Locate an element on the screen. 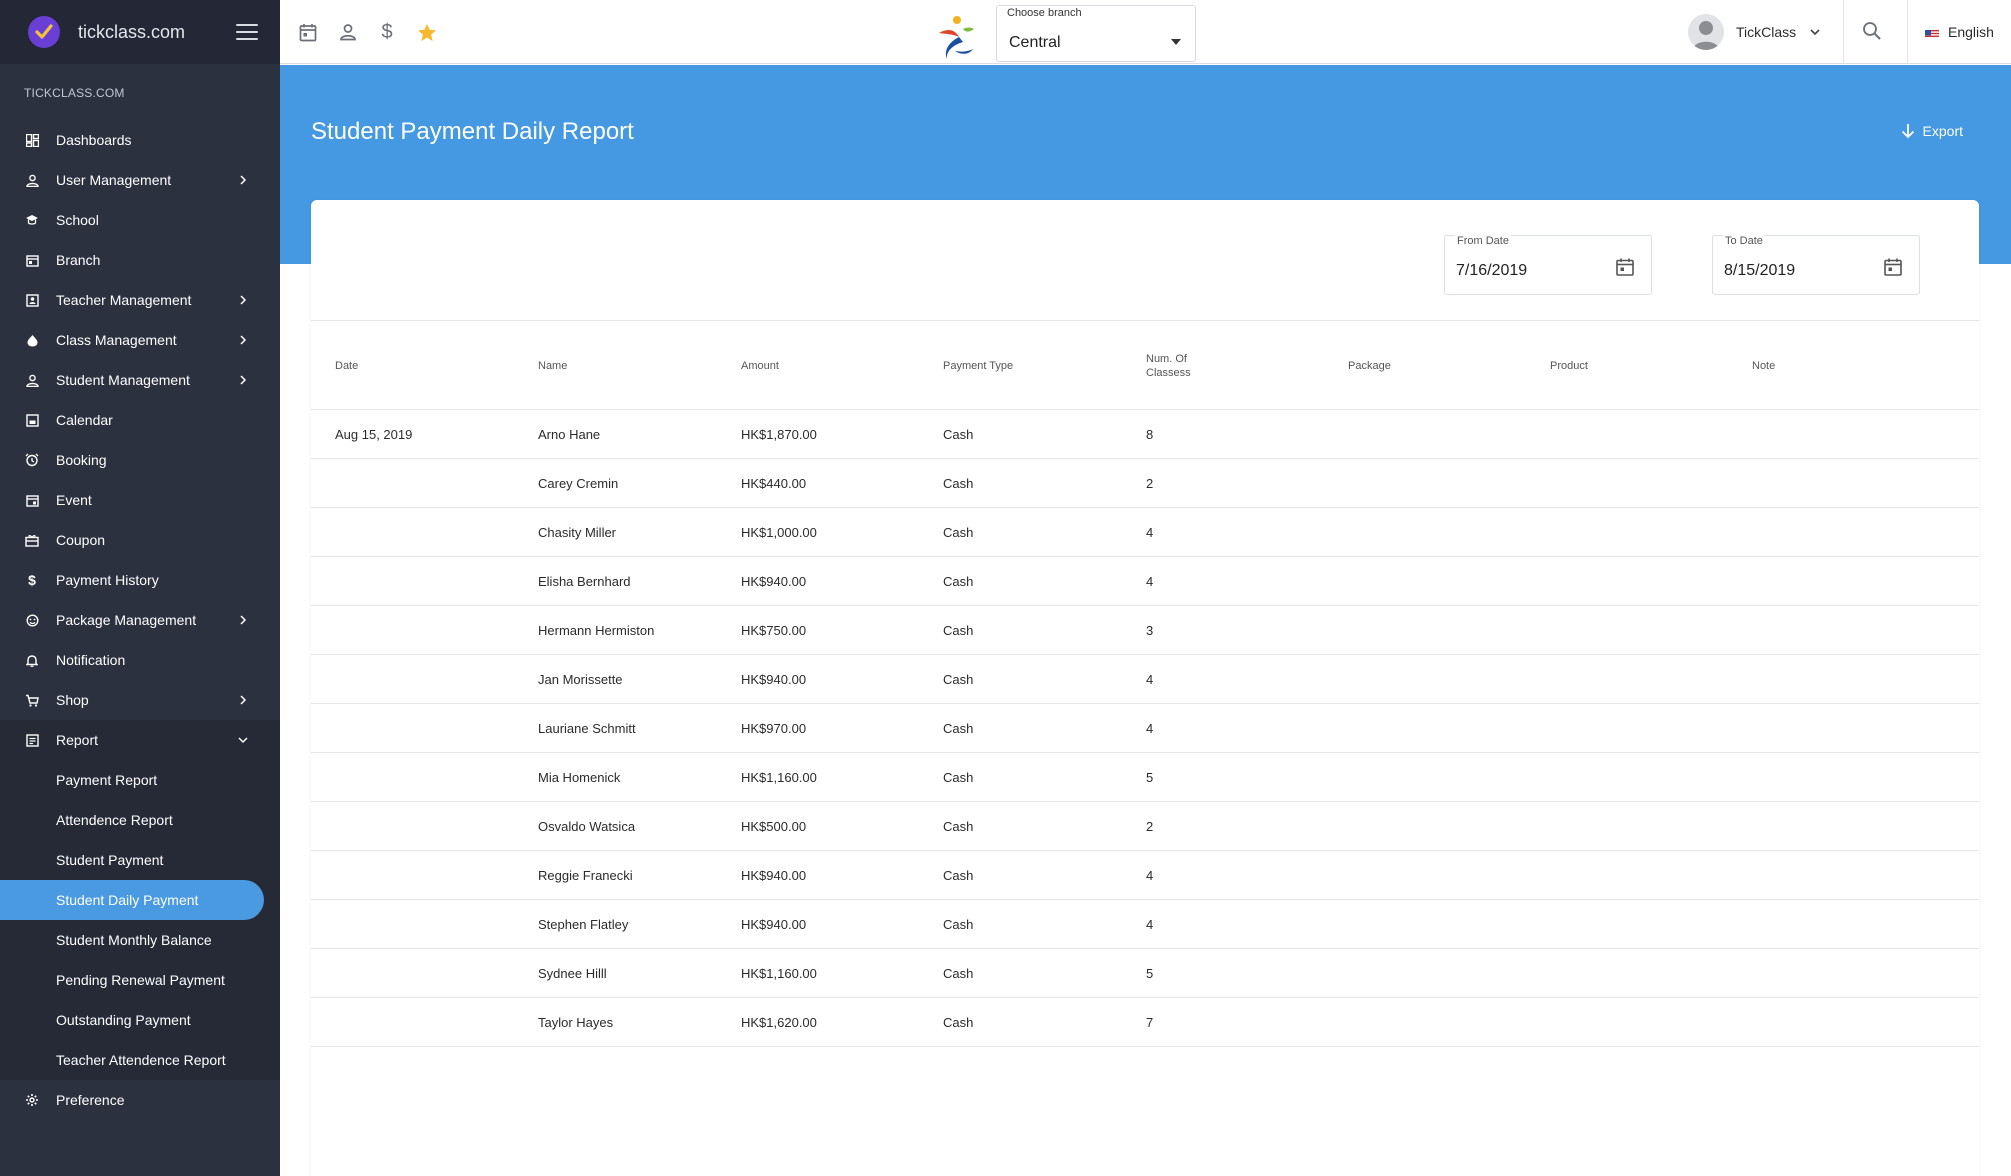 This screenshot has width=2011, height=1176. sidebar-item-user-management: User Management is located at coordinates (140, 180).